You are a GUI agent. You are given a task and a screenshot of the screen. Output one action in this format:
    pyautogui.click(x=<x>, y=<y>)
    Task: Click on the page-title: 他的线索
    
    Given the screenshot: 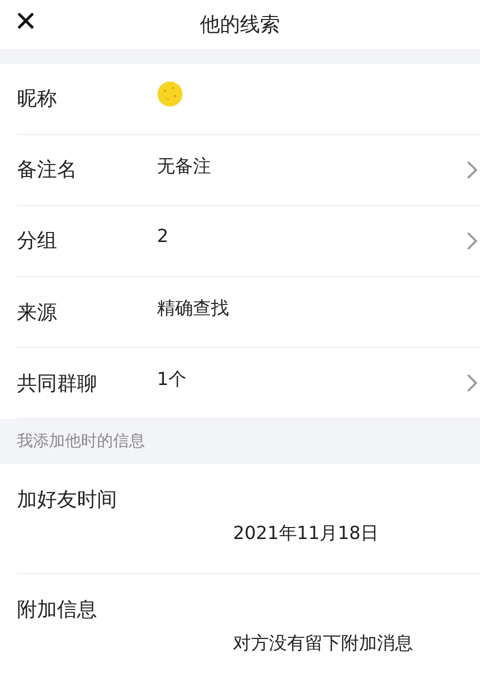 What is the action you would take?
    pyautogui.click(x=240, y=24)
    